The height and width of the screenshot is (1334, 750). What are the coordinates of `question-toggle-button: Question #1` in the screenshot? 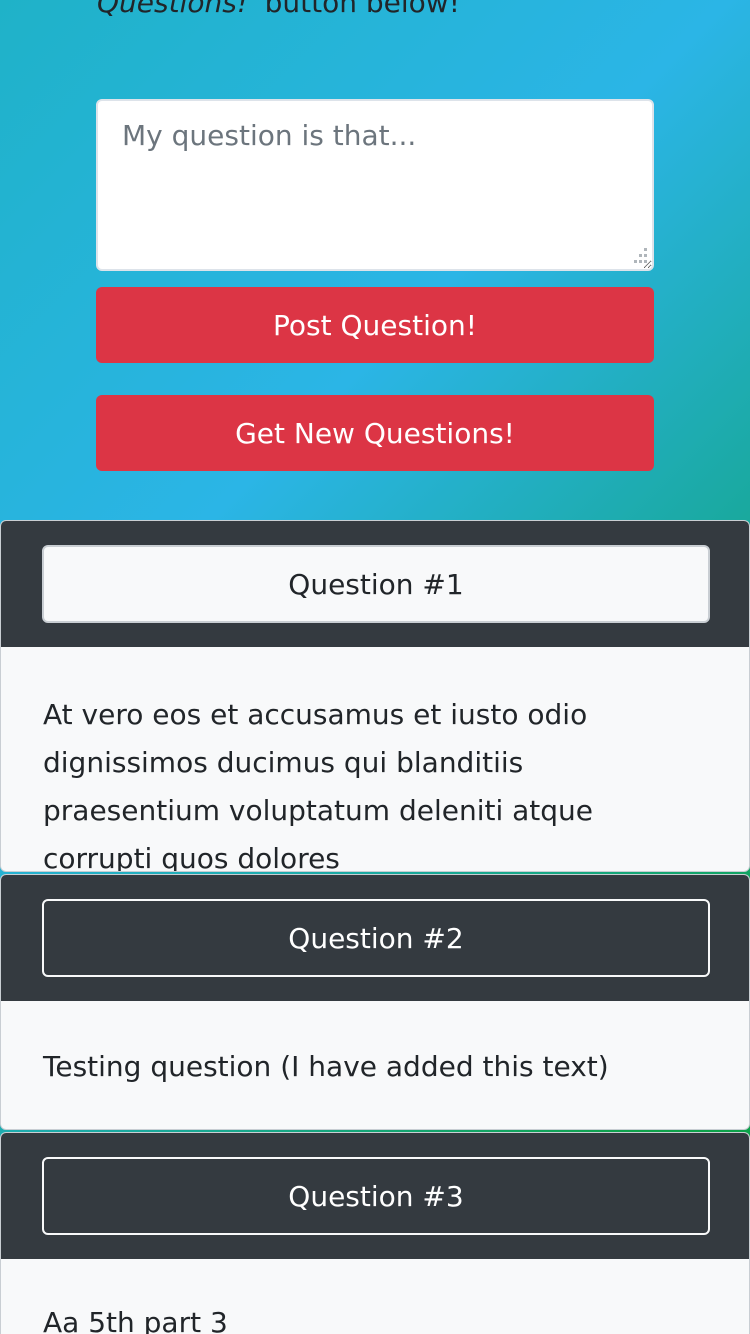 It's located at (376, 584).